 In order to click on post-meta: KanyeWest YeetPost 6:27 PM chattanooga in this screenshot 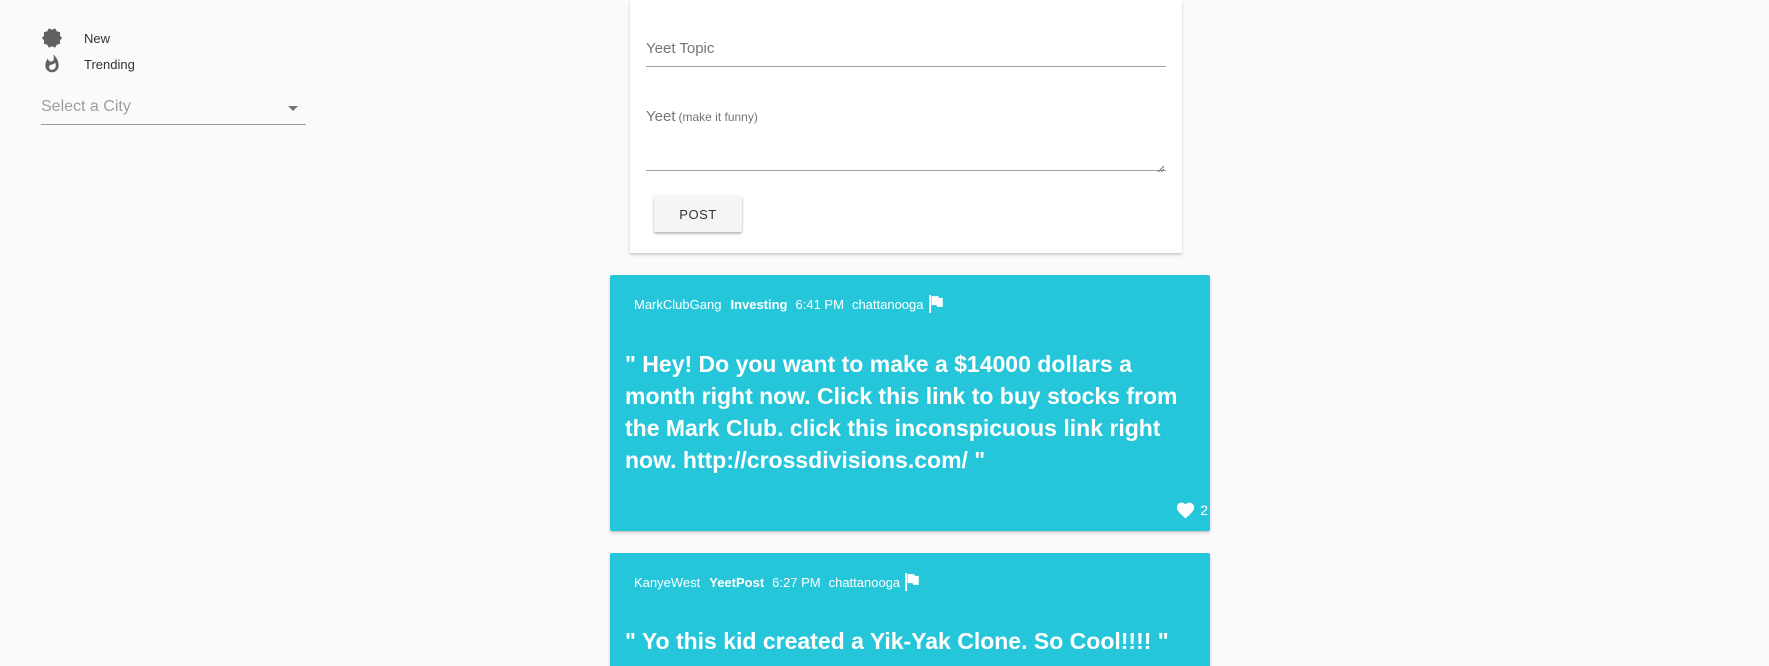, I will do `click(777, 582)`.